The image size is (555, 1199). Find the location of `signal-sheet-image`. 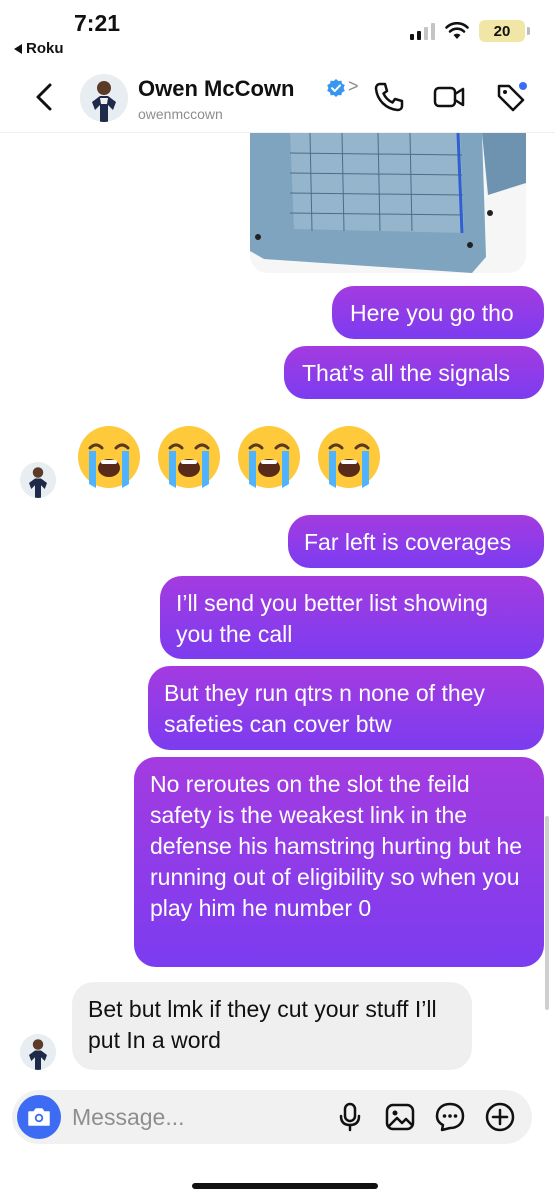

signal-sheet-image is located at coordinates (388, 203).